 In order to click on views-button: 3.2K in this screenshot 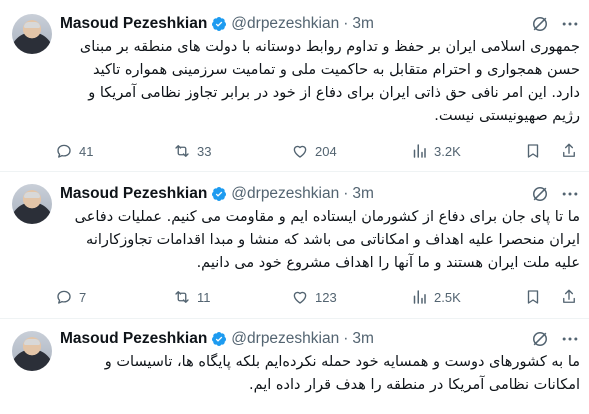, I will do `click(435, 151)`.